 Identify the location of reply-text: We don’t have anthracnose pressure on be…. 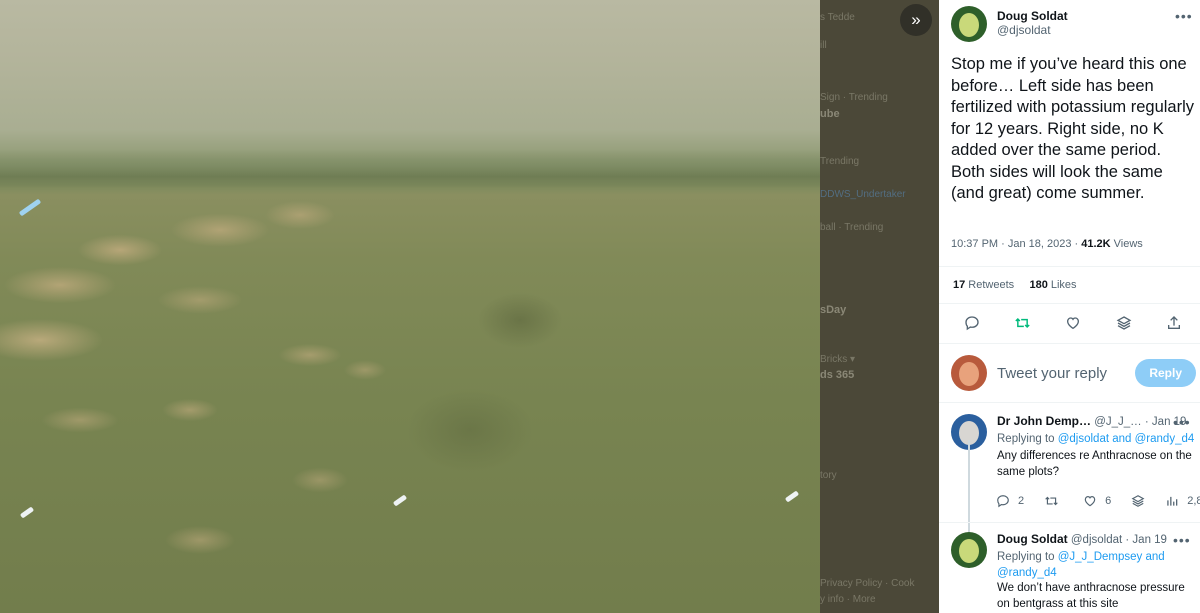
(1091, 596).